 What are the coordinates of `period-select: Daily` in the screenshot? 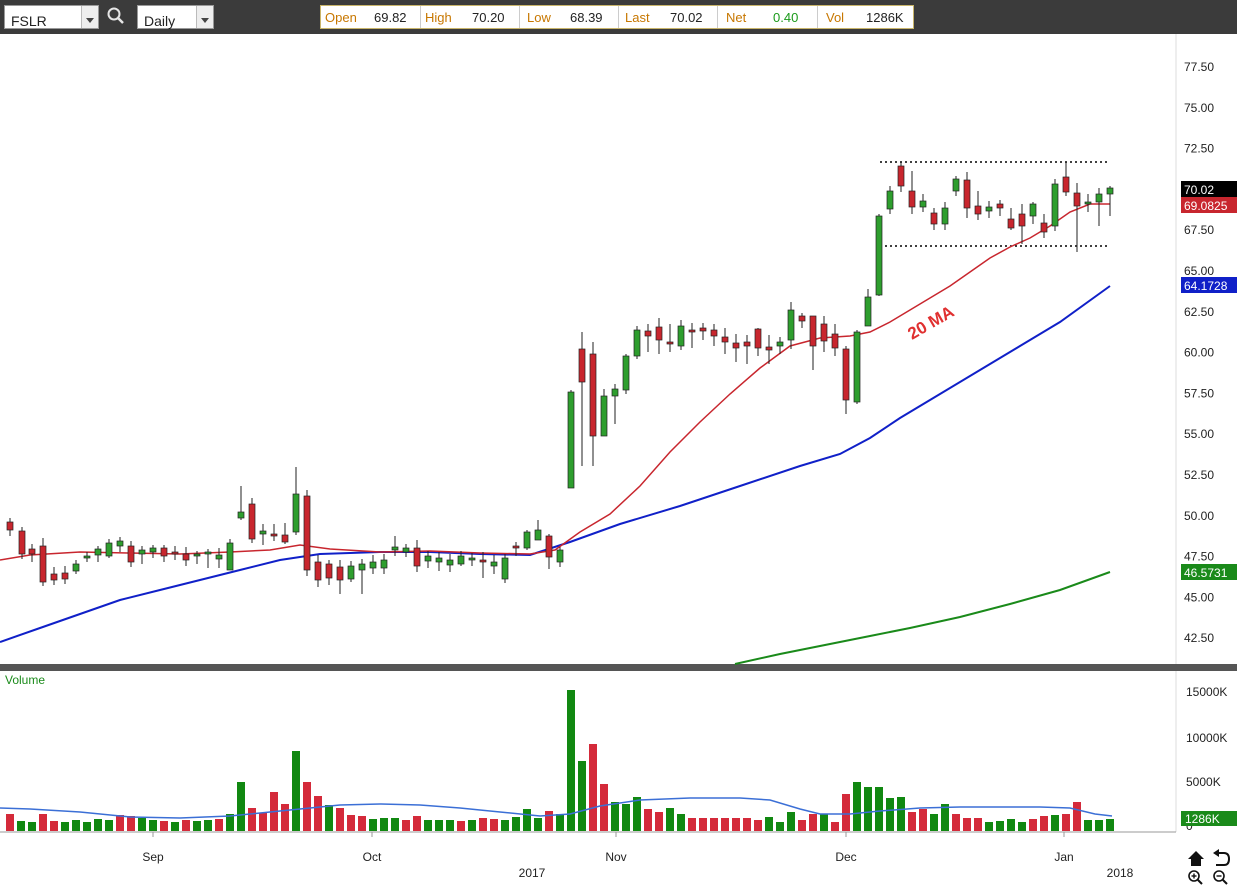 It's located at (175, 17).